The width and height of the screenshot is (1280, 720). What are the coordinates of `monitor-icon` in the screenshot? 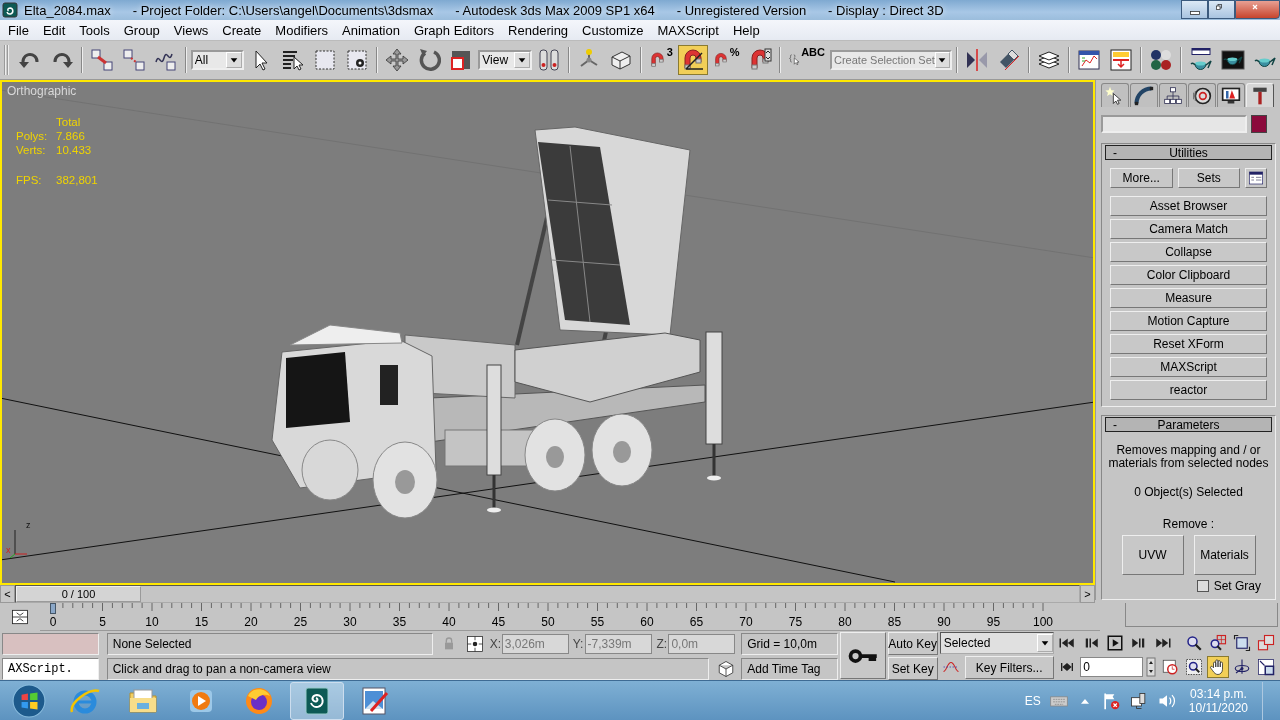 It's located at (1231, 95).